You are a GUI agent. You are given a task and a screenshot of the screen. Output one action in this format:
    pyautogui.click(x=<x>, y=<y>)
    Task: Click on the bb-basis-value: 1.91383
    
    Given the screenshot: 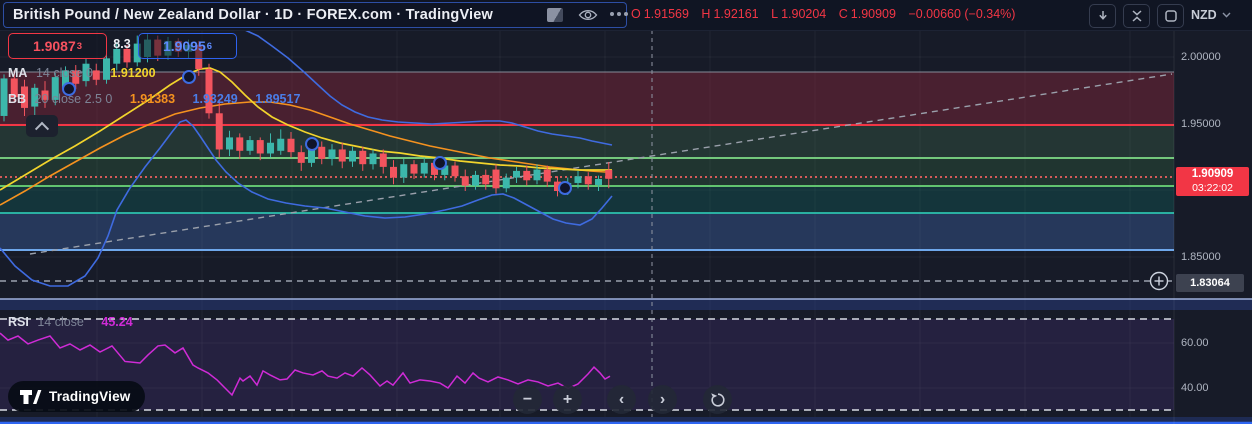 What is the action you would take?
    pyautogui.click(x=152, y=99)
    